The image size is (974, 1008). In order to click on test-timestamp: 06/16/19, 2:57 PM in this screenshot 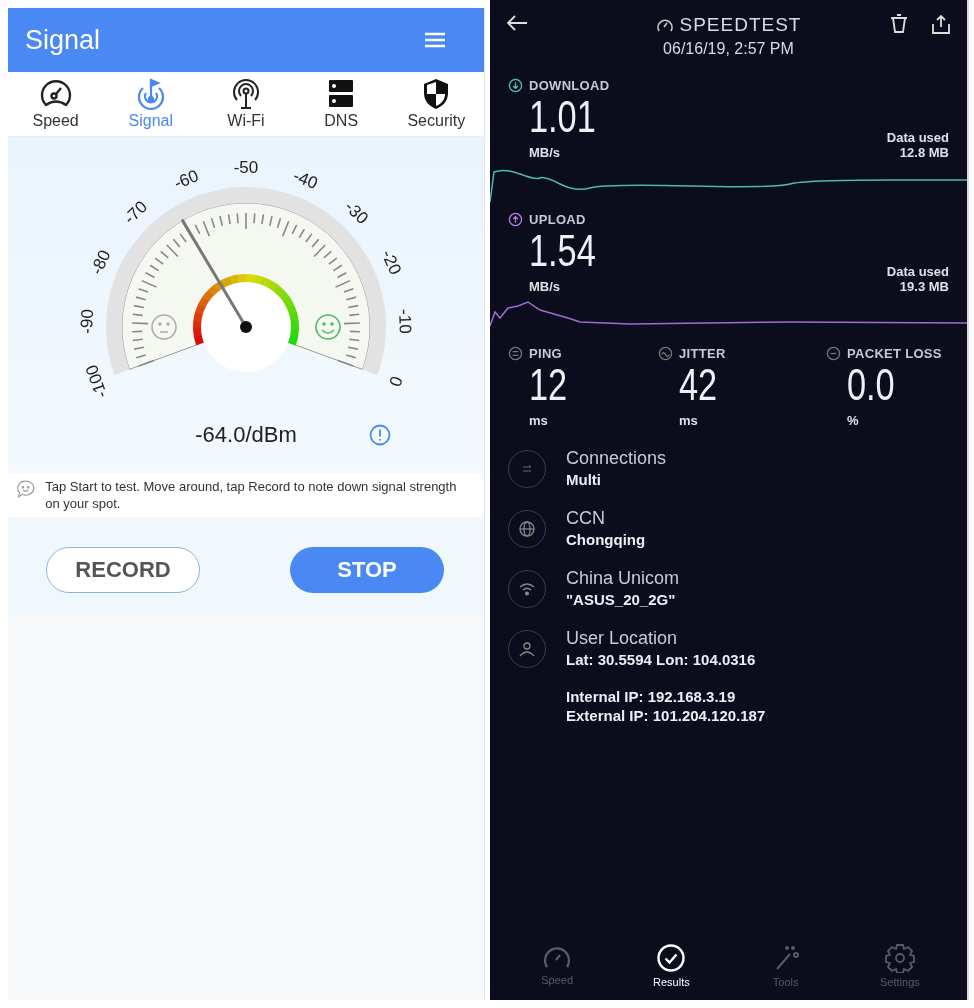, I will do `click(728, 49)`.